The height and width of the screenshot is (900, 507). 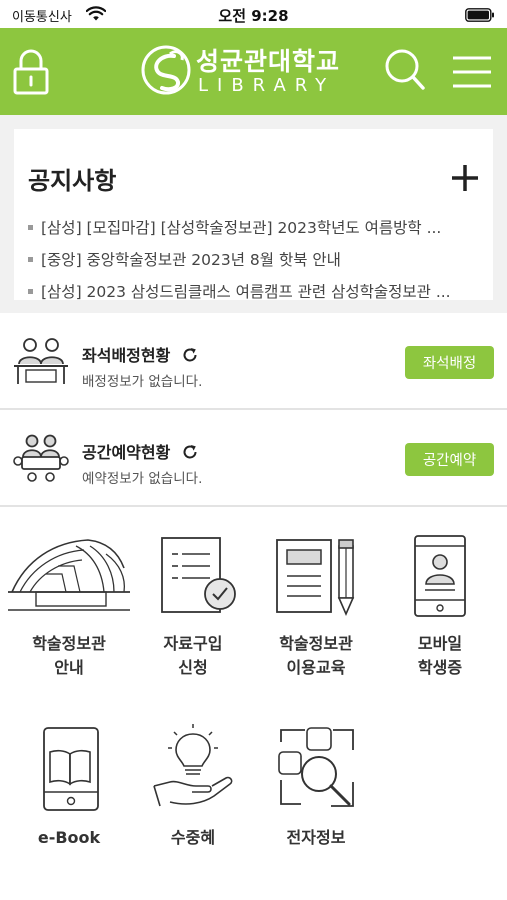 What do you see at coordinates (69, 615) in the screenshot?
I see `menu-library-guide: 학술정보관 안내` at bounding box center [69, 615].